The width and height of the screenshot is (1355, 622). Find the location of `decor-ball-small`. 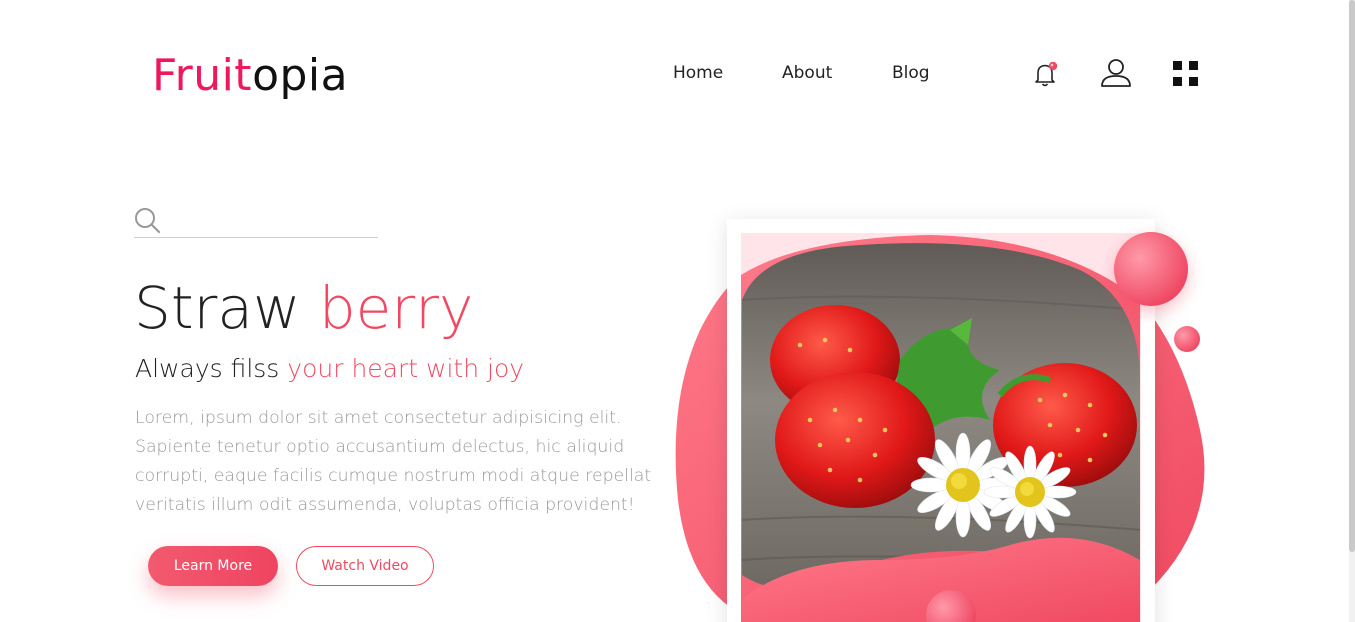

decor-ball-small is located at coordinates (1187, 339).